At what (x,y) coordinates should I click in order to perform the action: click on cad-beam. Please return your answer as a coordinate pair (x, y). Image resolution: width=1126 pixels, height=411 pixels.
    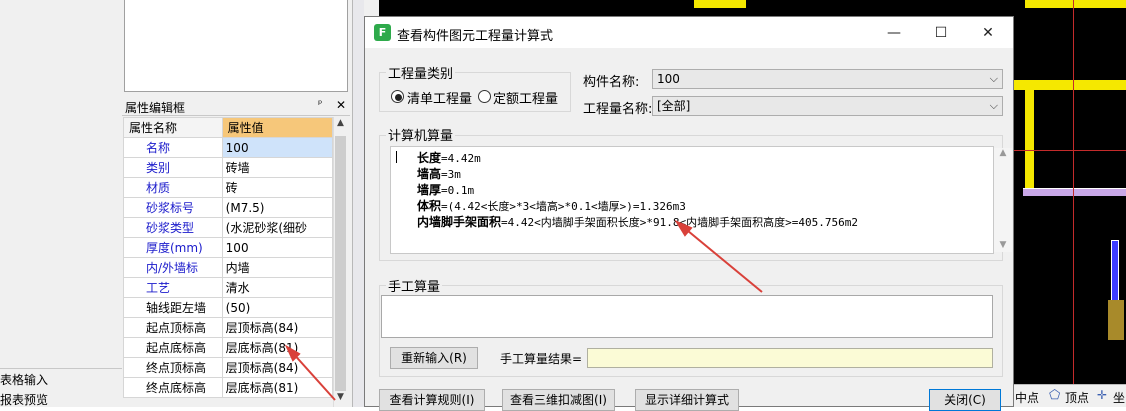
    Looking at the image, I should click on (1074, 192).